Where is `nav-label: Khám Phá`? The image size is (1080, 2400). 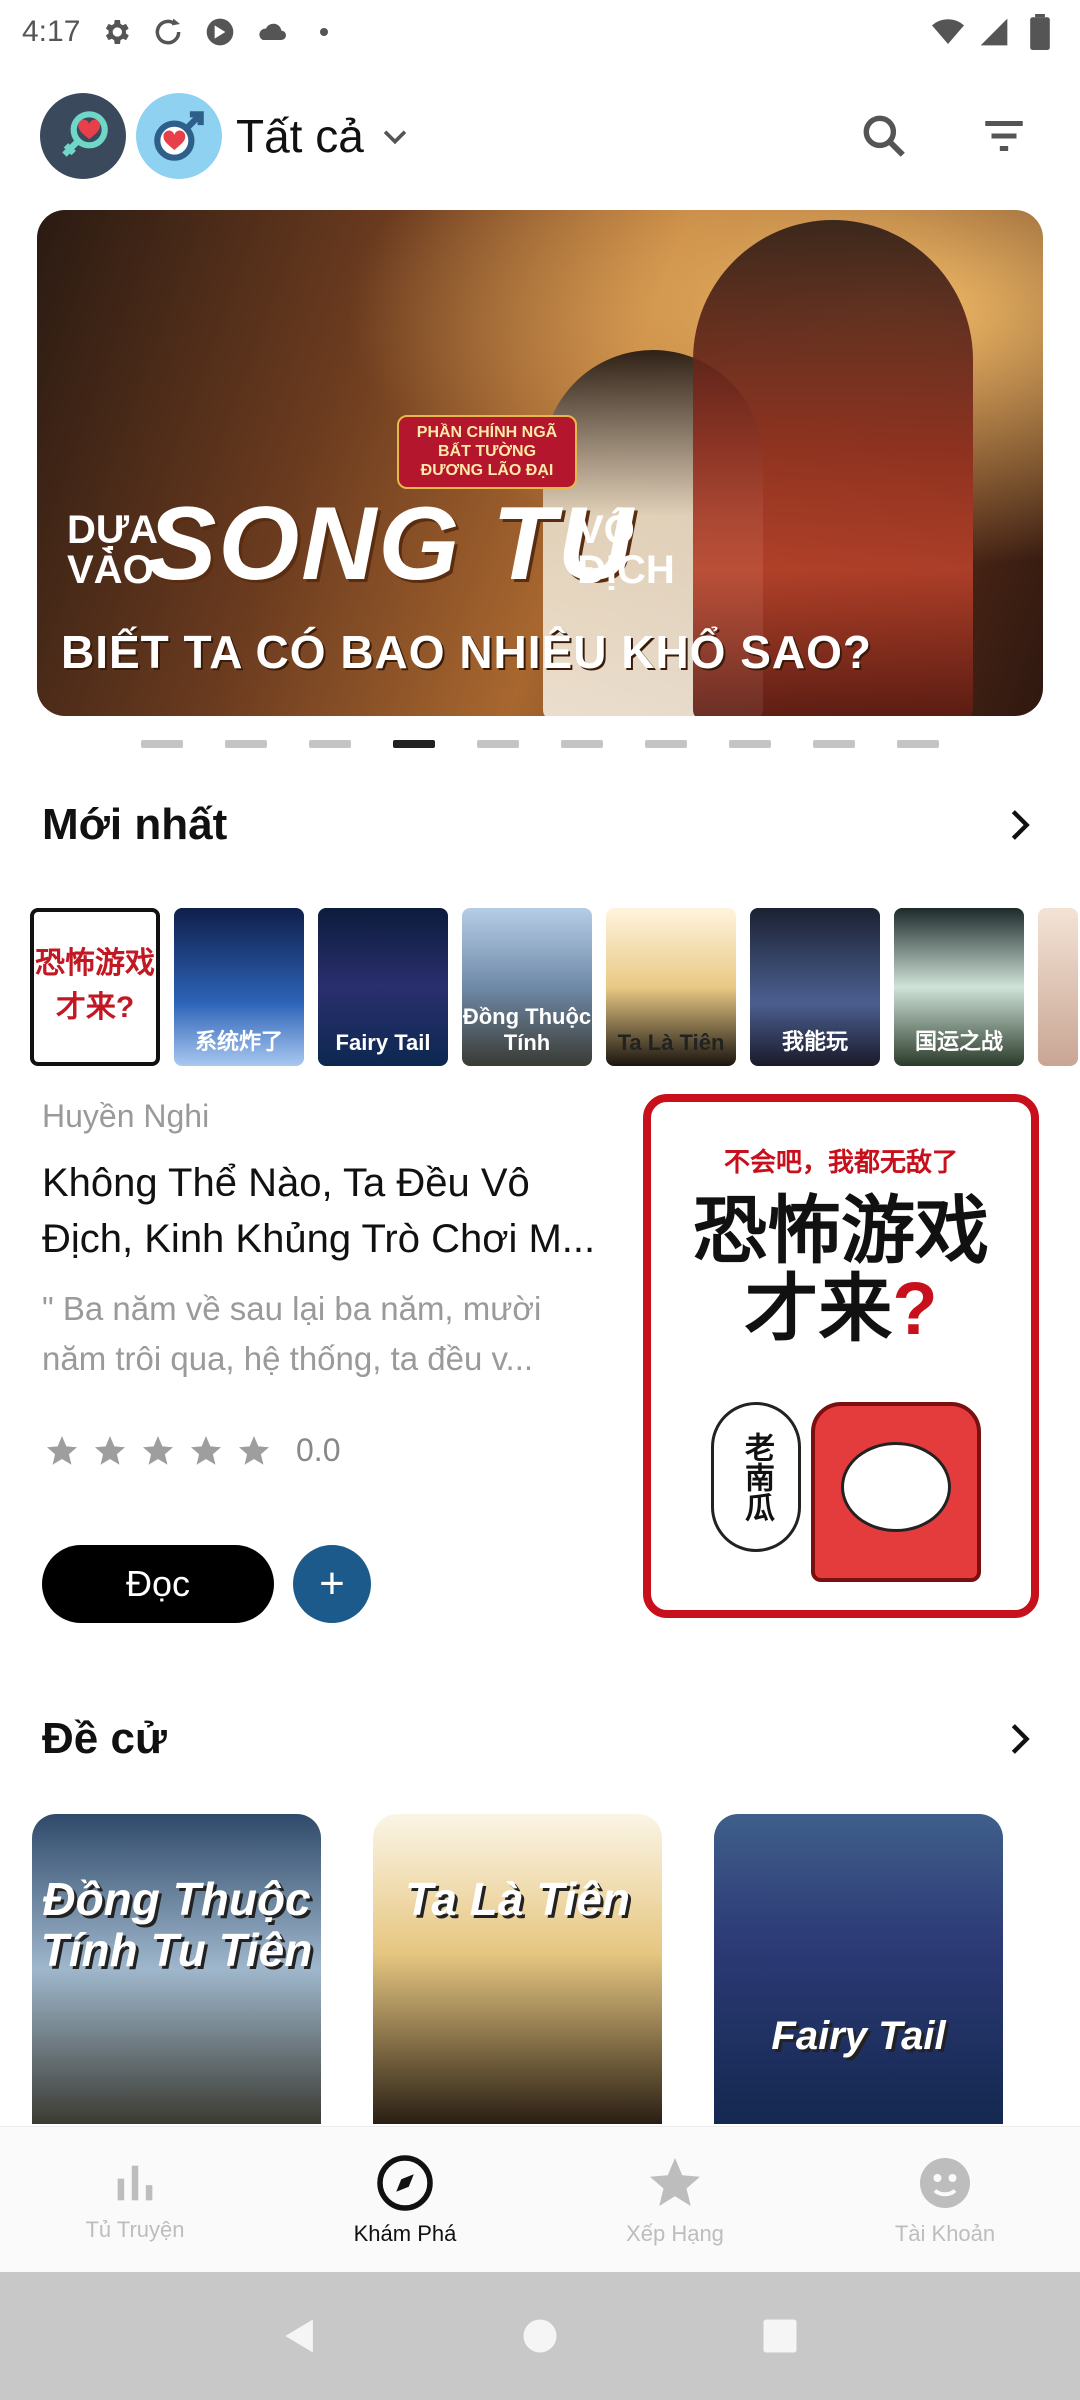
nav-label: Khám Phá is located at coordinates (405, 2233).